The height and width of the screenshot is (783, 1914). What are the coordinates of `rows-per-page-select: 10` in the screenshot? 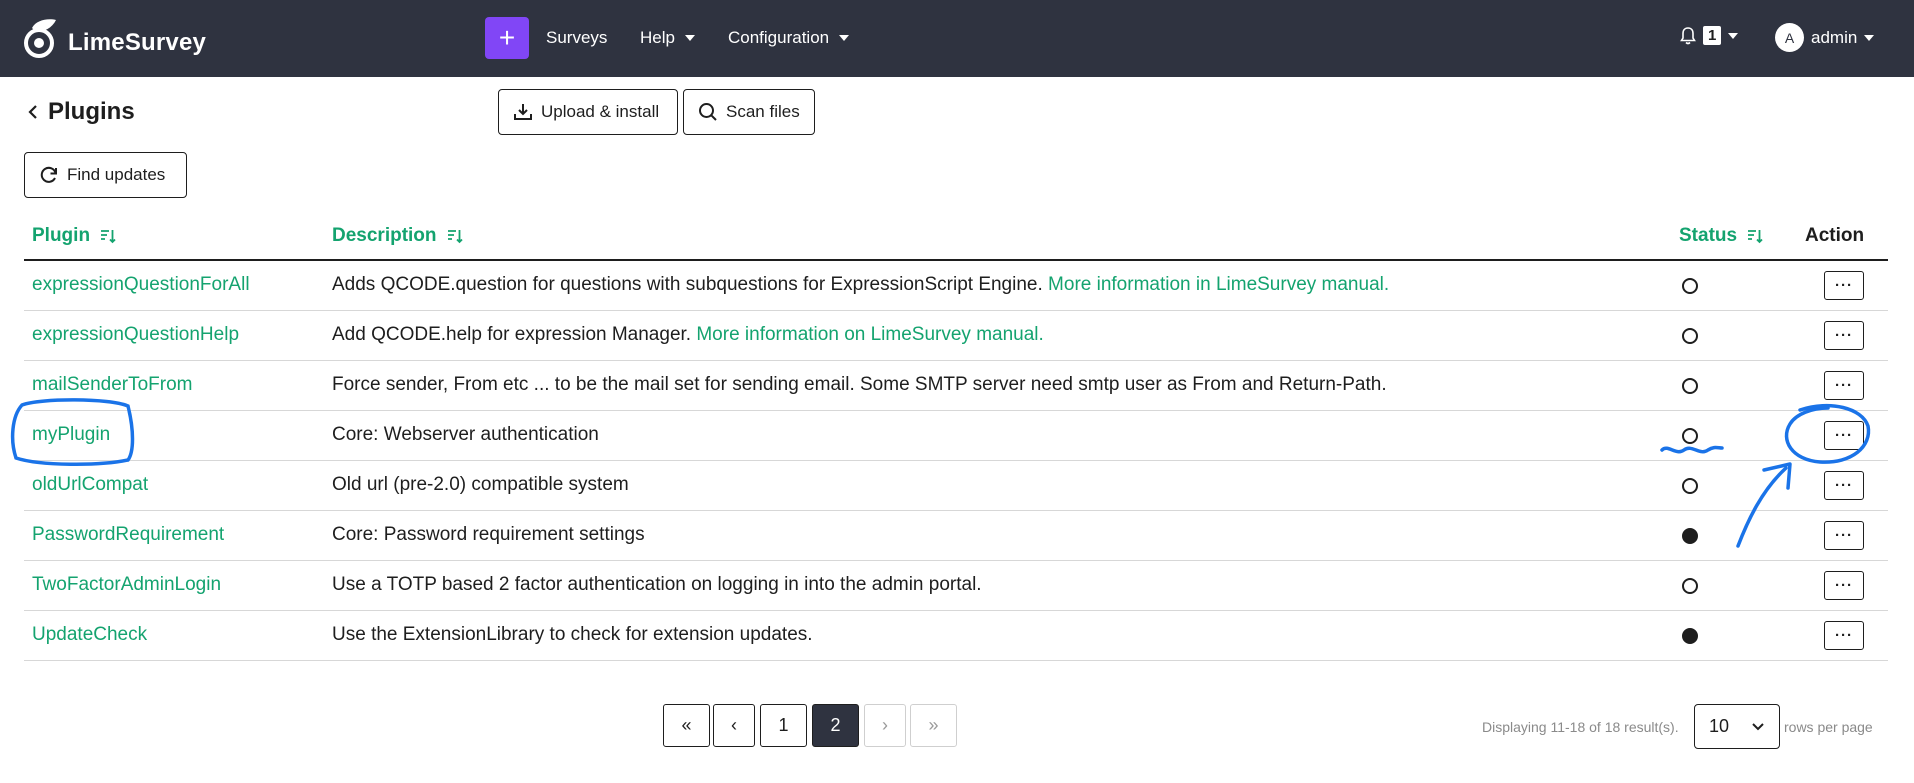 It's located at (1737, 726).